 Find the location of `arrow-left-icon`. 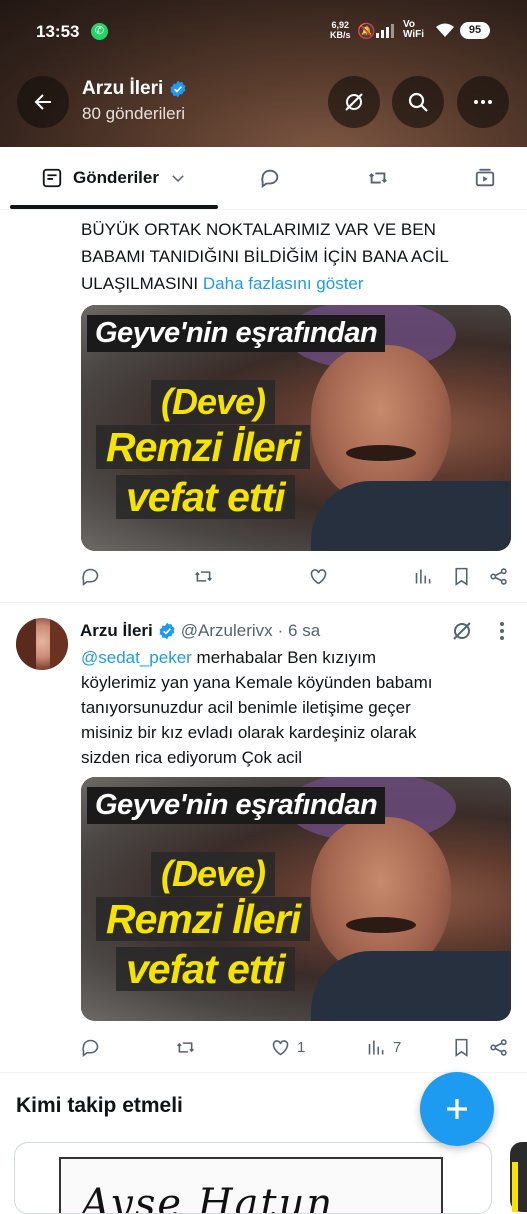

arrow-left-icon is located at coordinates (42, 102).